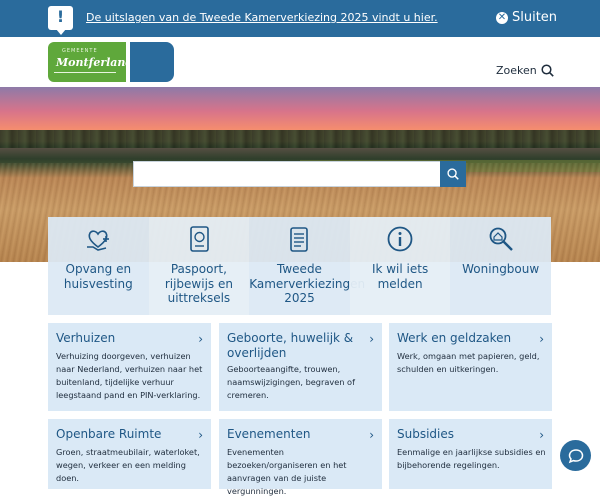  I want to click on tile-paspoort: Paspoort, rijbewijs en uittreksels, so click(199, 266).